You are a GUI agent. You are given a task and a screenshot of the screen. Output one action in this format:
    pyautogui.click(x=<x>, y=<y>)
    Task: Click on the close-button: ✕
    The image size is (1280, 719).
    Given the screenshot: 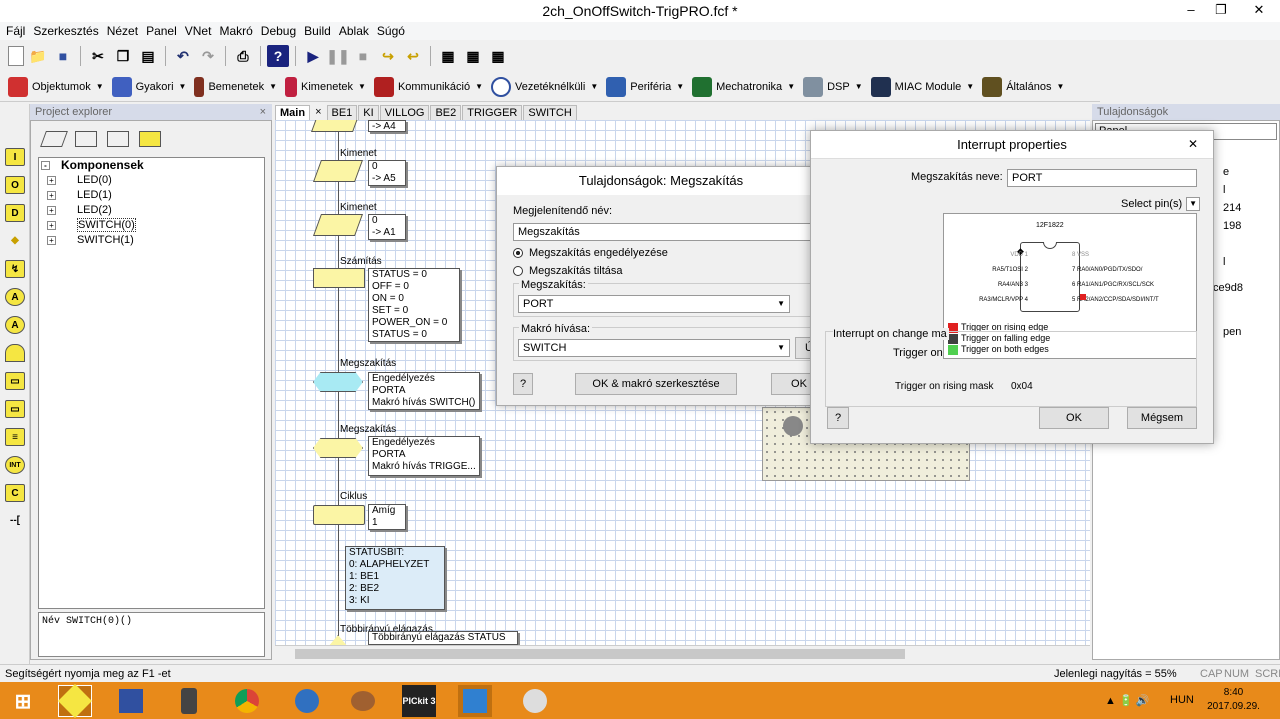 What is the action you would take?
    pyautogui.click(x=1259, y=11)
    